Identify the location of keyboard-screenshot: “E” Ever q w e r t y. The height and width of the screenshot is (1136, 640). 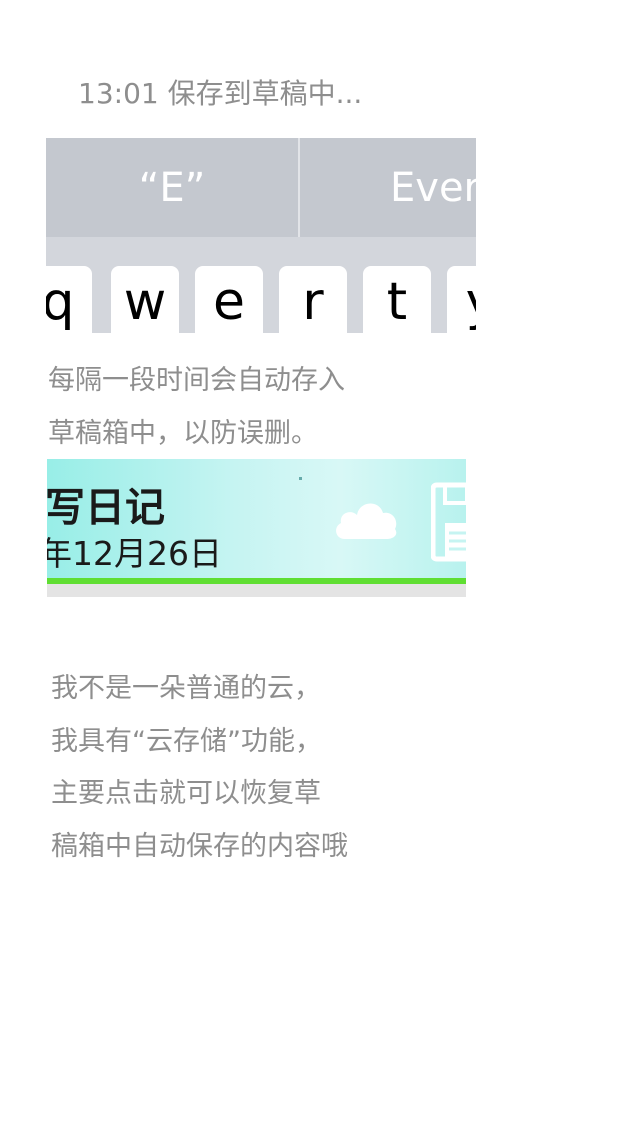
(261, 235).